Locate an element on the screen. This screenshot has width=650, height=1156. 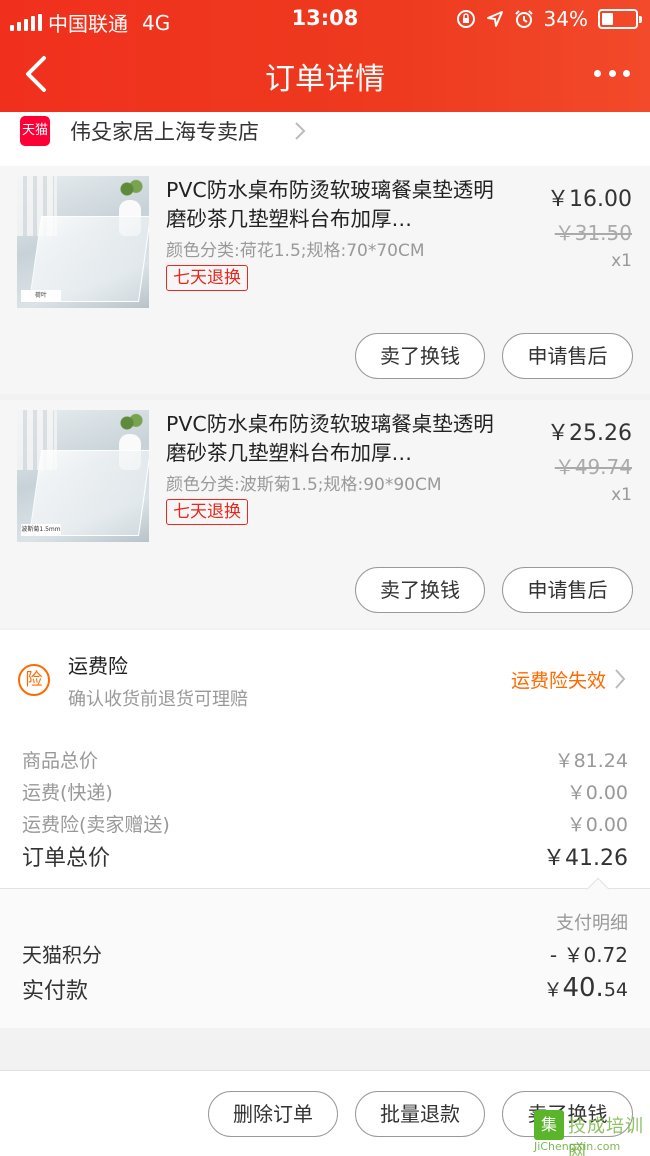
product-image-tag: 波斯菊1.5mm is located at coordinates (41, 530).